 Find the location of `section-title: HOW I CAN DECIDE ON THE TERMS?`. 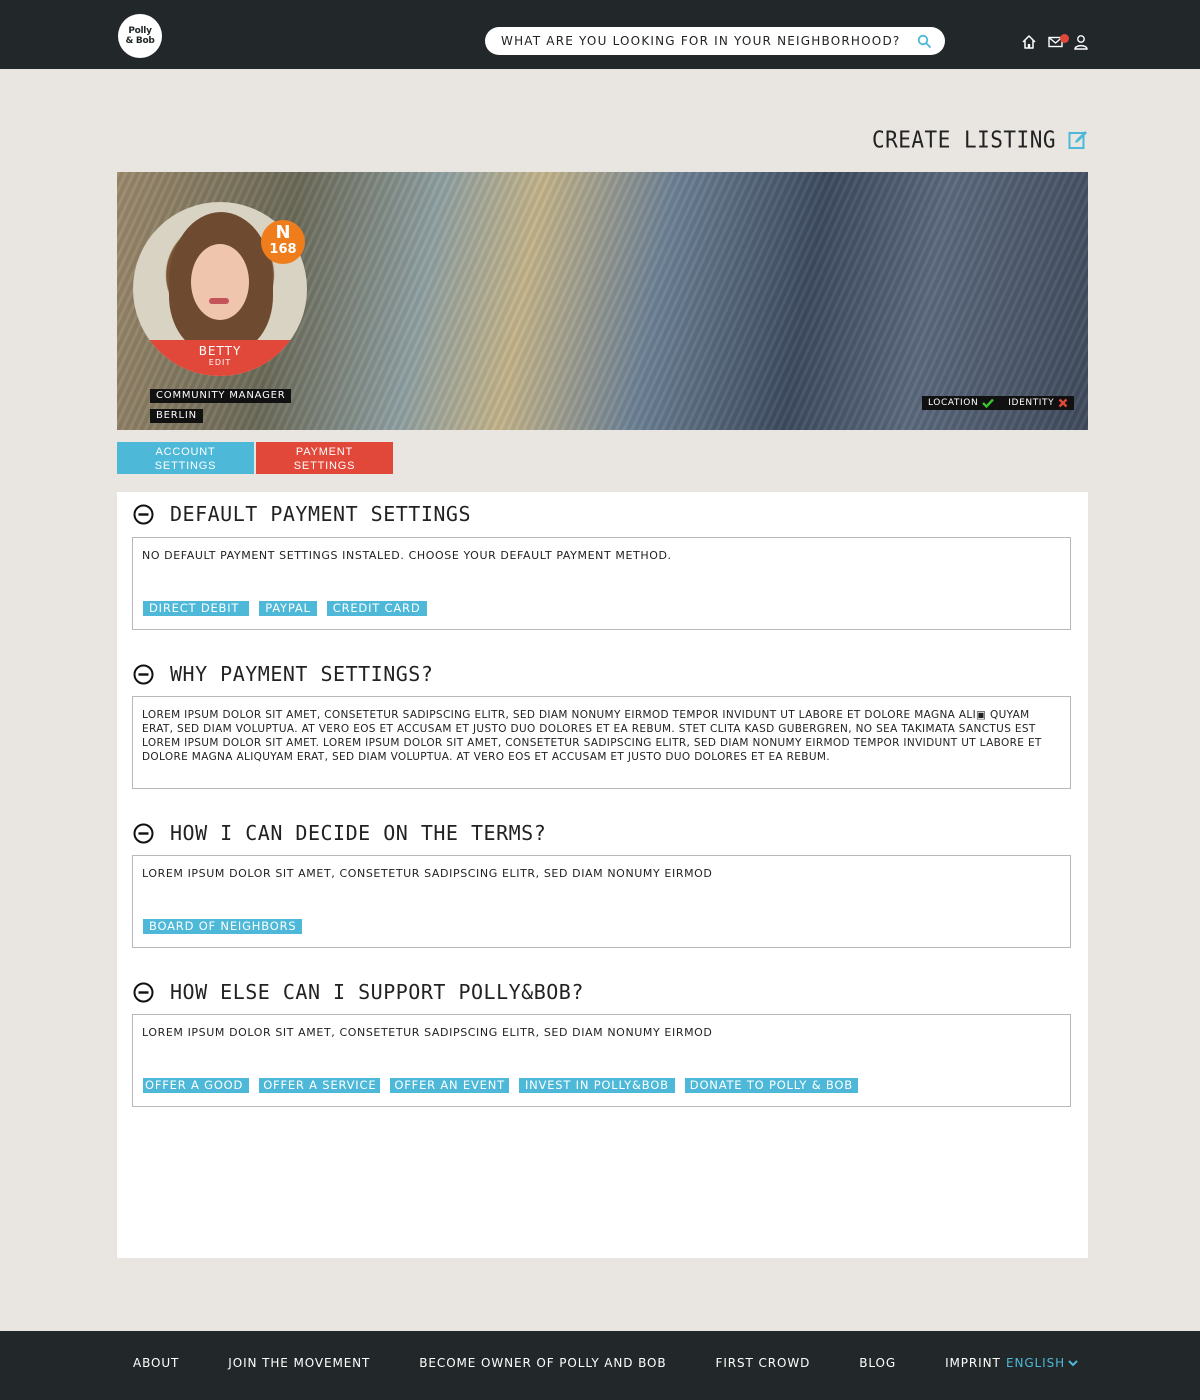

section-title: HOW I CAN DECIDE ON THE TERMS? is located at coordinates (358, 833).